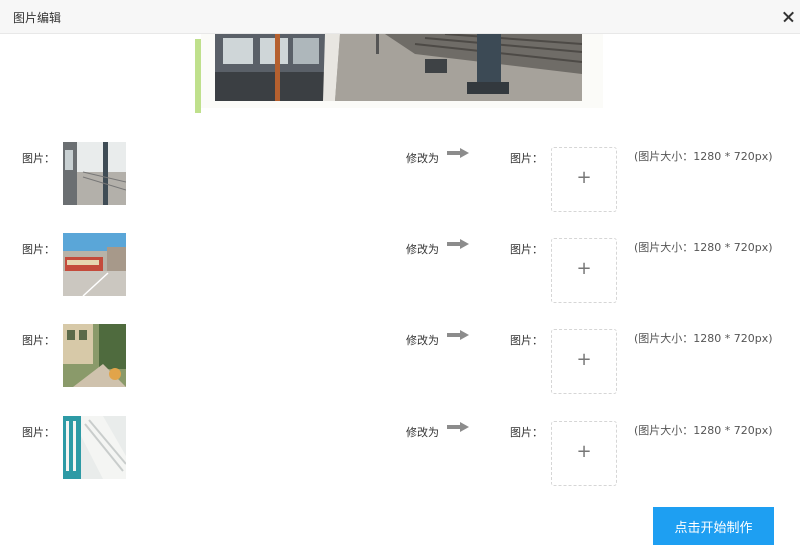  What do you see at coordinates (788, 17) in the screenshot?
I see `close-icon` at bounding box center [788, 17].